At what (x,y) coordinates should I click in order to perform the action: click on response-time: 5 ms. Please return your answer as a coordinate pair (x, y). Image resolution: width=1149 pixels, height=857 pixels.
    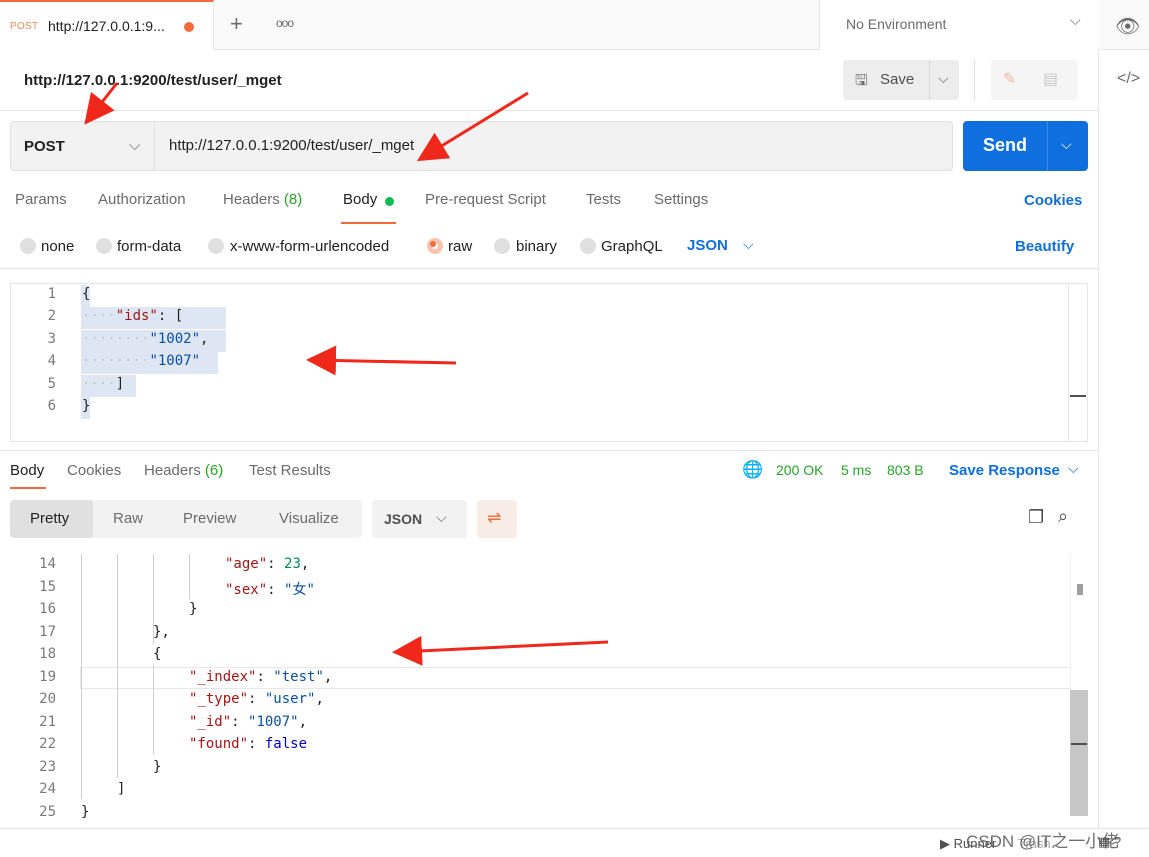
    Looking at the image, I should click on (856, 470).